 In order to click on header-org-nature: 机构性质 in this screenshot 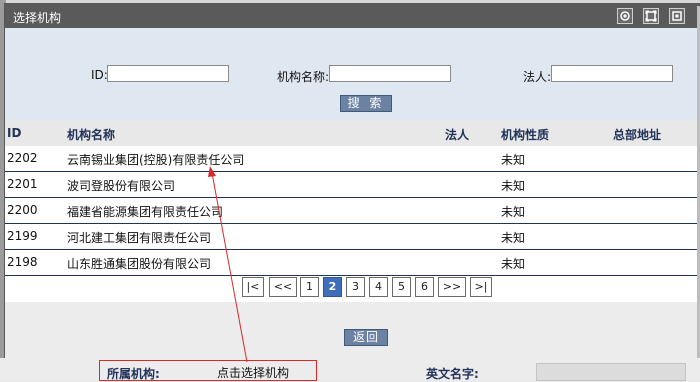, I will do `click(525, 135)`.